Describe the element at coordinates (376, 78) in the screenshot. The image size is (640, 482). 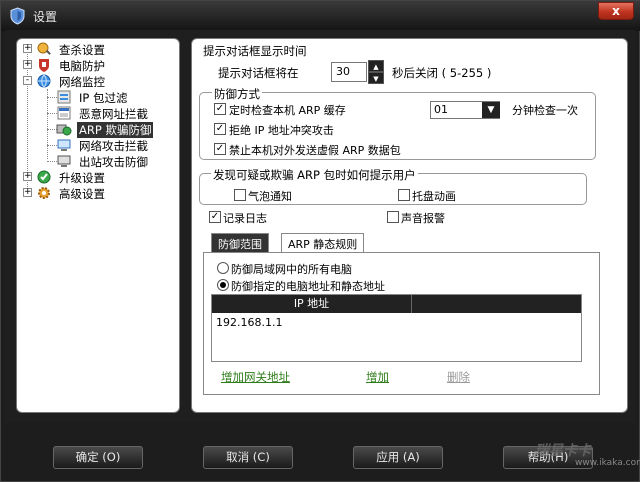
I see `spin-down-icon: ▼` at that location.